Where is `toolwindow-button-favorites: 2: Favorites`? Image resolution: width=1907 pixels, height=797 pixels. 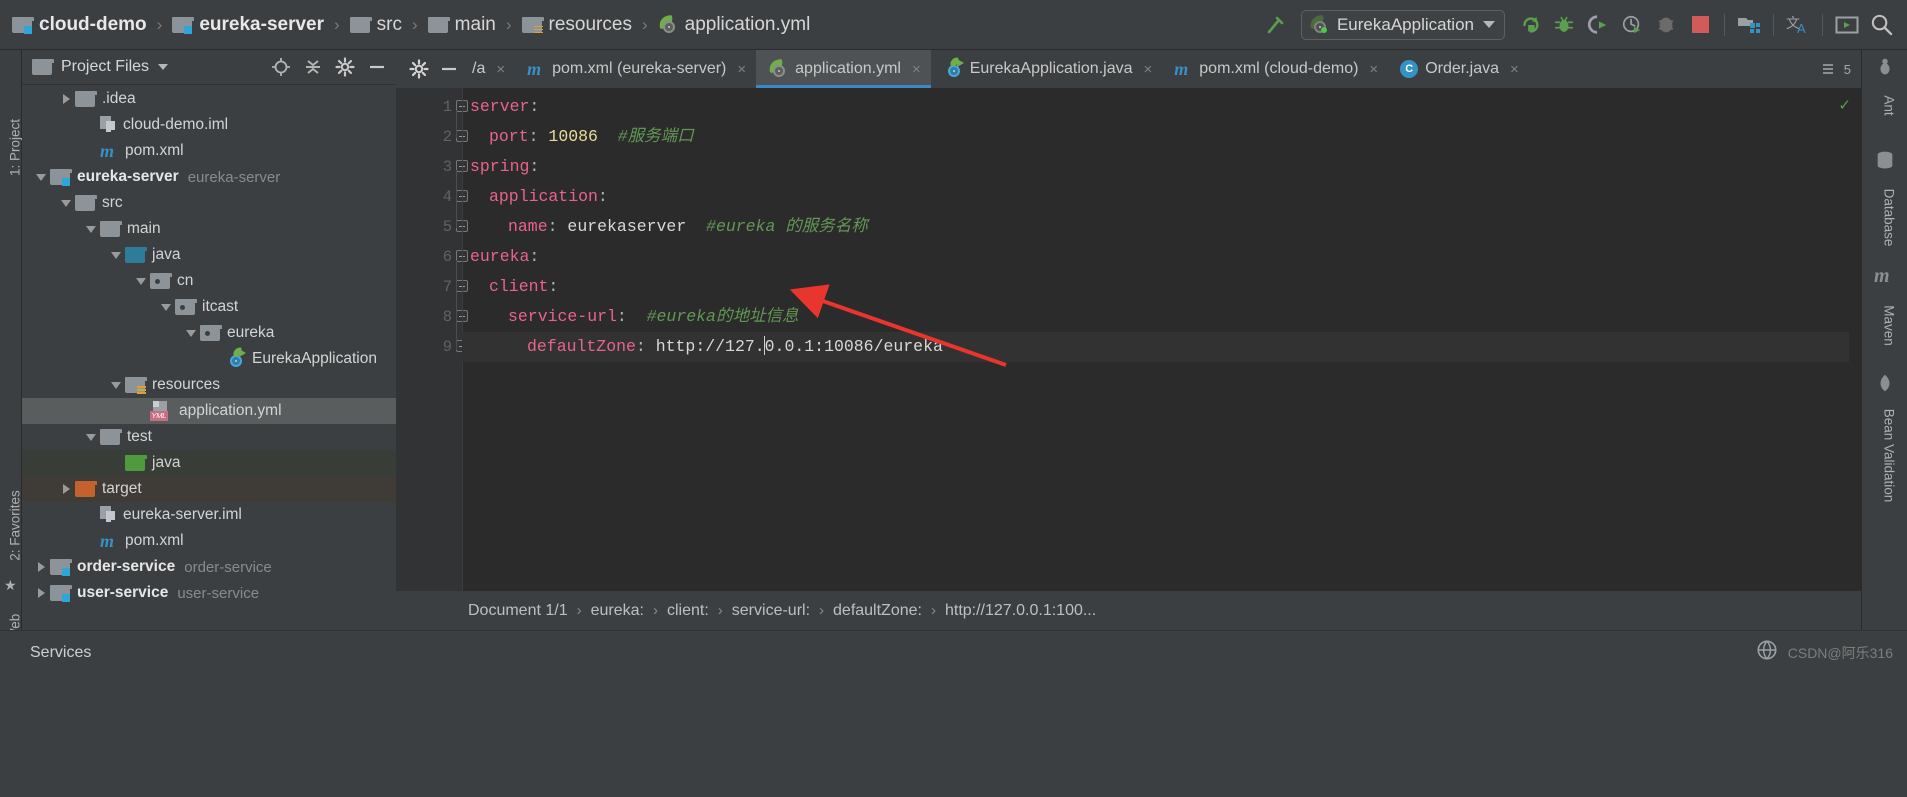 toolwindow-button-favorites: 2: Favorites is located at coordinates (15, 526).